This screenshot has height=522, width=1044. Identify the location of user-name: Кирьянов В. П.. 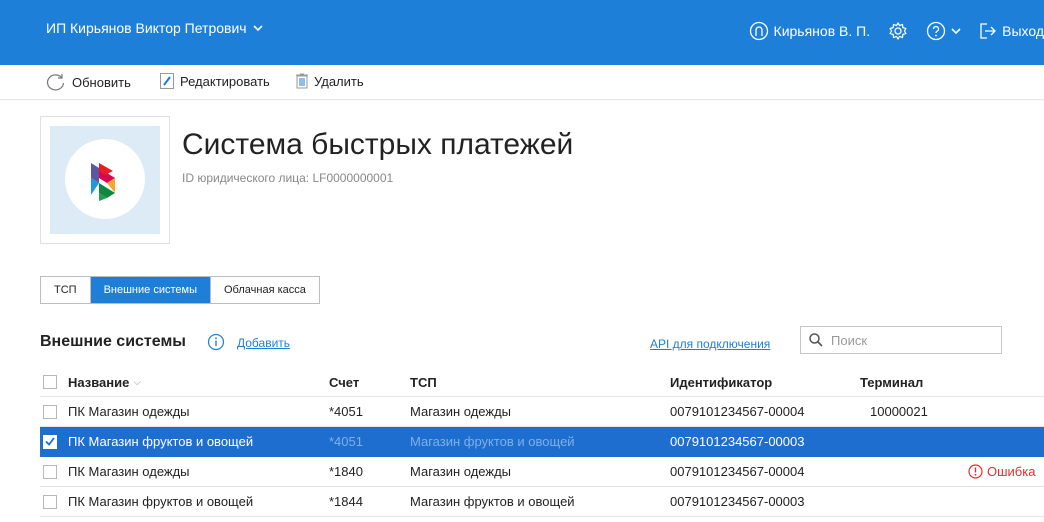
(822, 31).